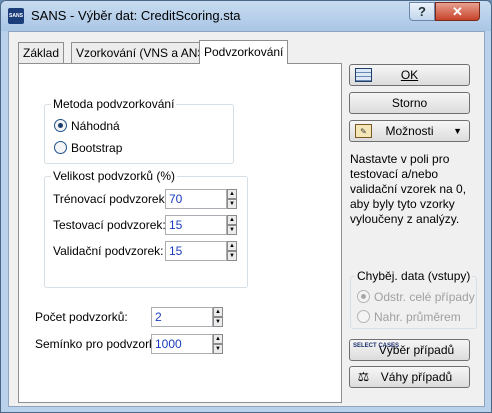 Image resolution: width=492 pixels, height=413 pixels. I want to click on train-label: Trénovací podvzorek:, so click(110, 199).